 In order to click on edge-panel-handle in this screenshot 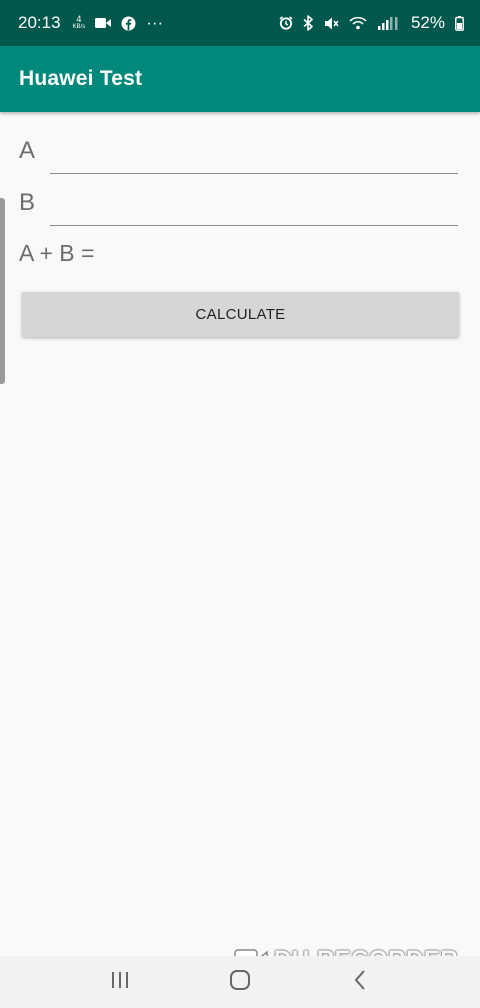, I will do `click(2, 291)`.